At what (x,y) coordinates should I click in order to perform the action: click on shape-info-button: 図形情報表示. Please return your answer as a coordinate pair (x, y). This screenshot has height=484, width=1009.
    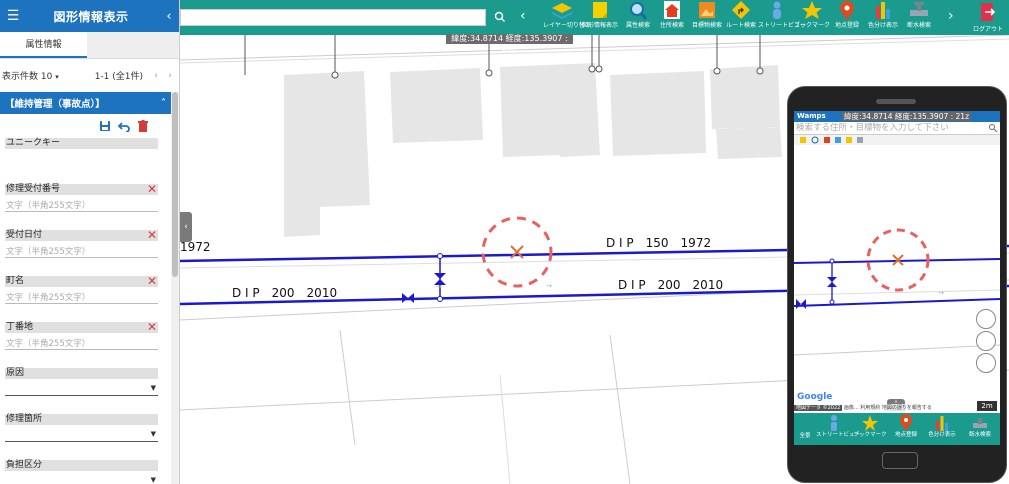
    Looking at the image, I should click on (600, 17).